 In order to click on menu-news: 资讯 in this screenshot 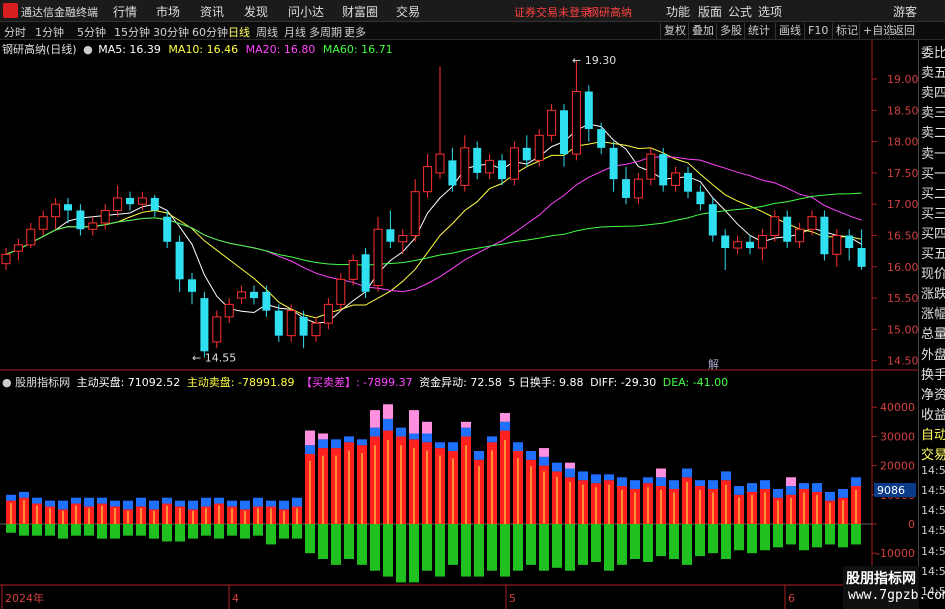, I will do `click(212, 11)`.